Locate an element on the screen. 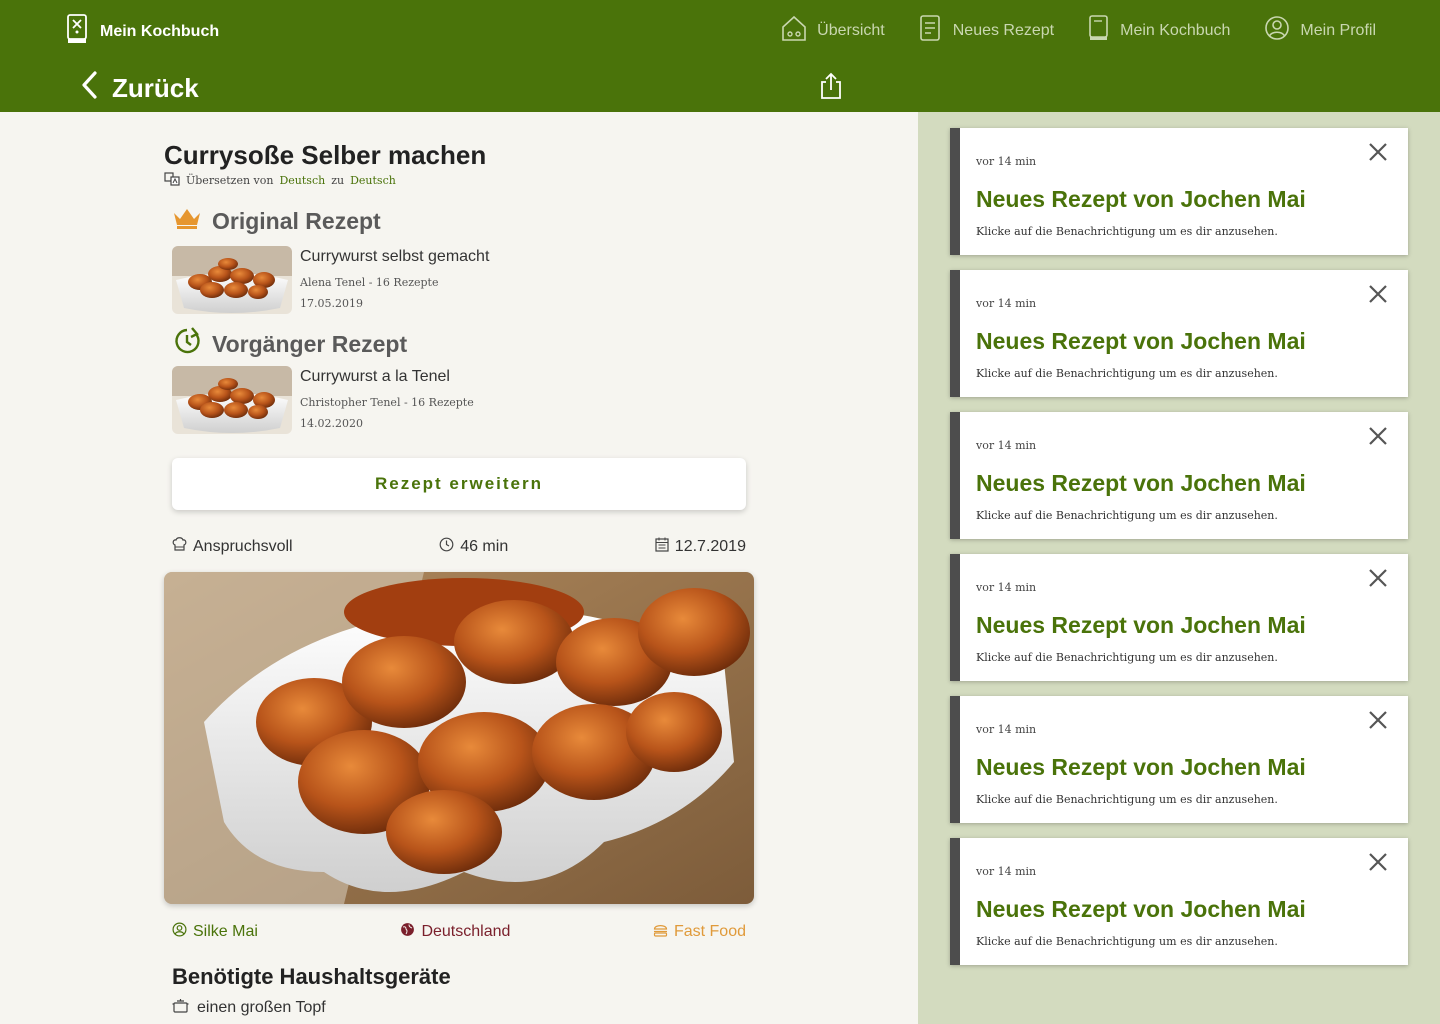 Image resolution: width=1440 pixels, height=1024 pixels. tag-category-label: Fast Food is located at coordinates (709, 931).